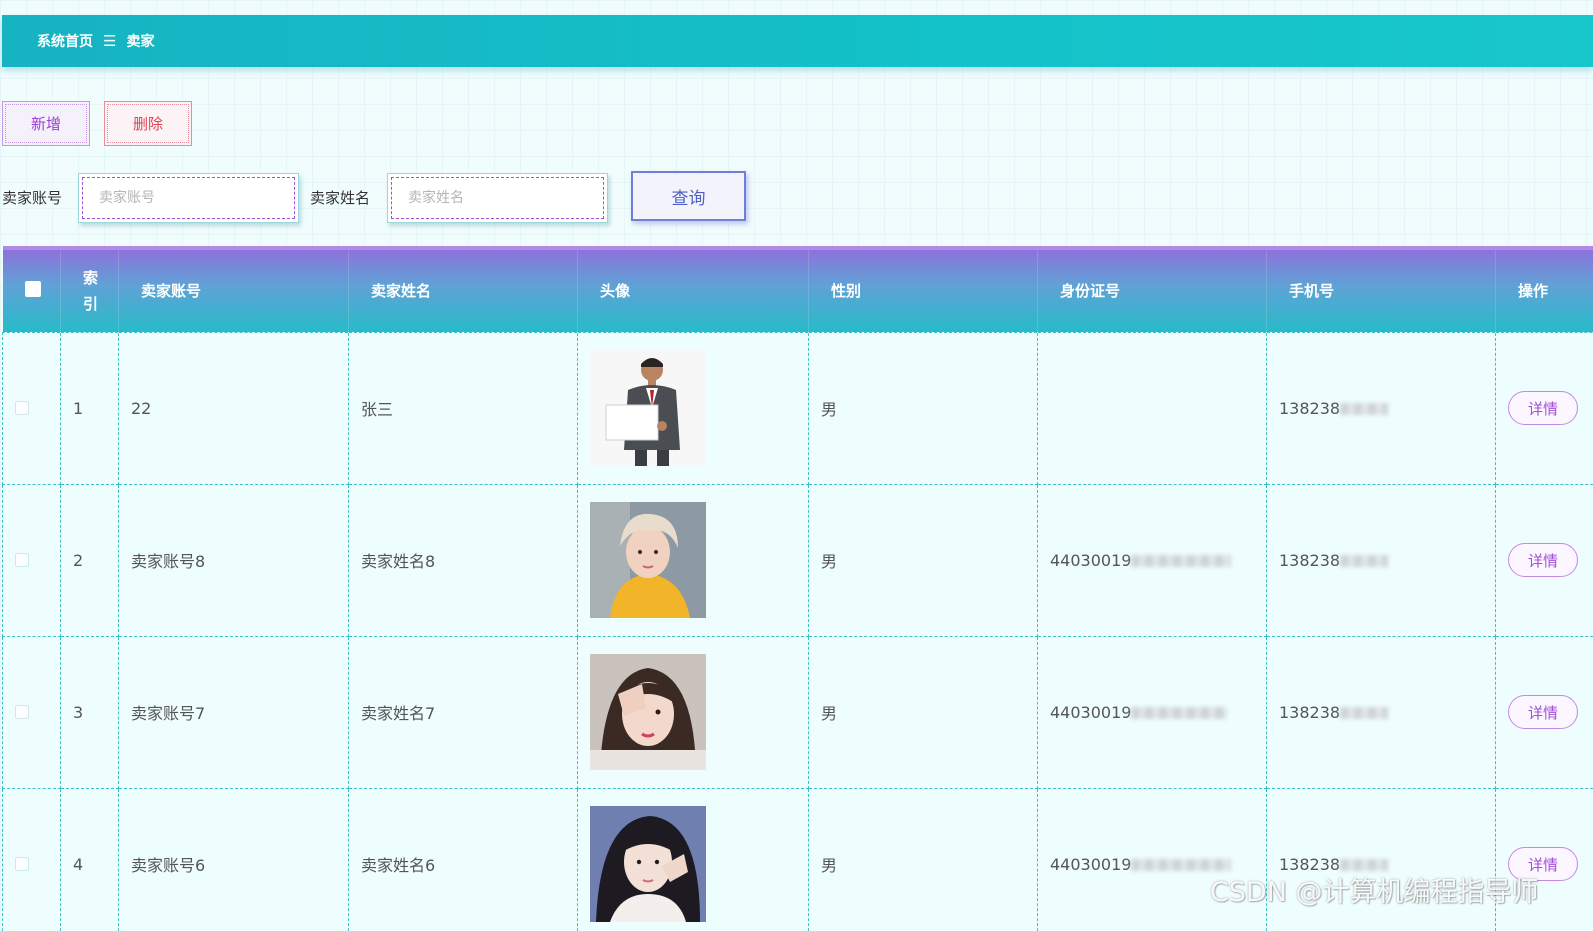  What do you see at coordinates (648, 712) in the screenshot?
I see `avatar-salute-image` at bounding box center [648, 712].